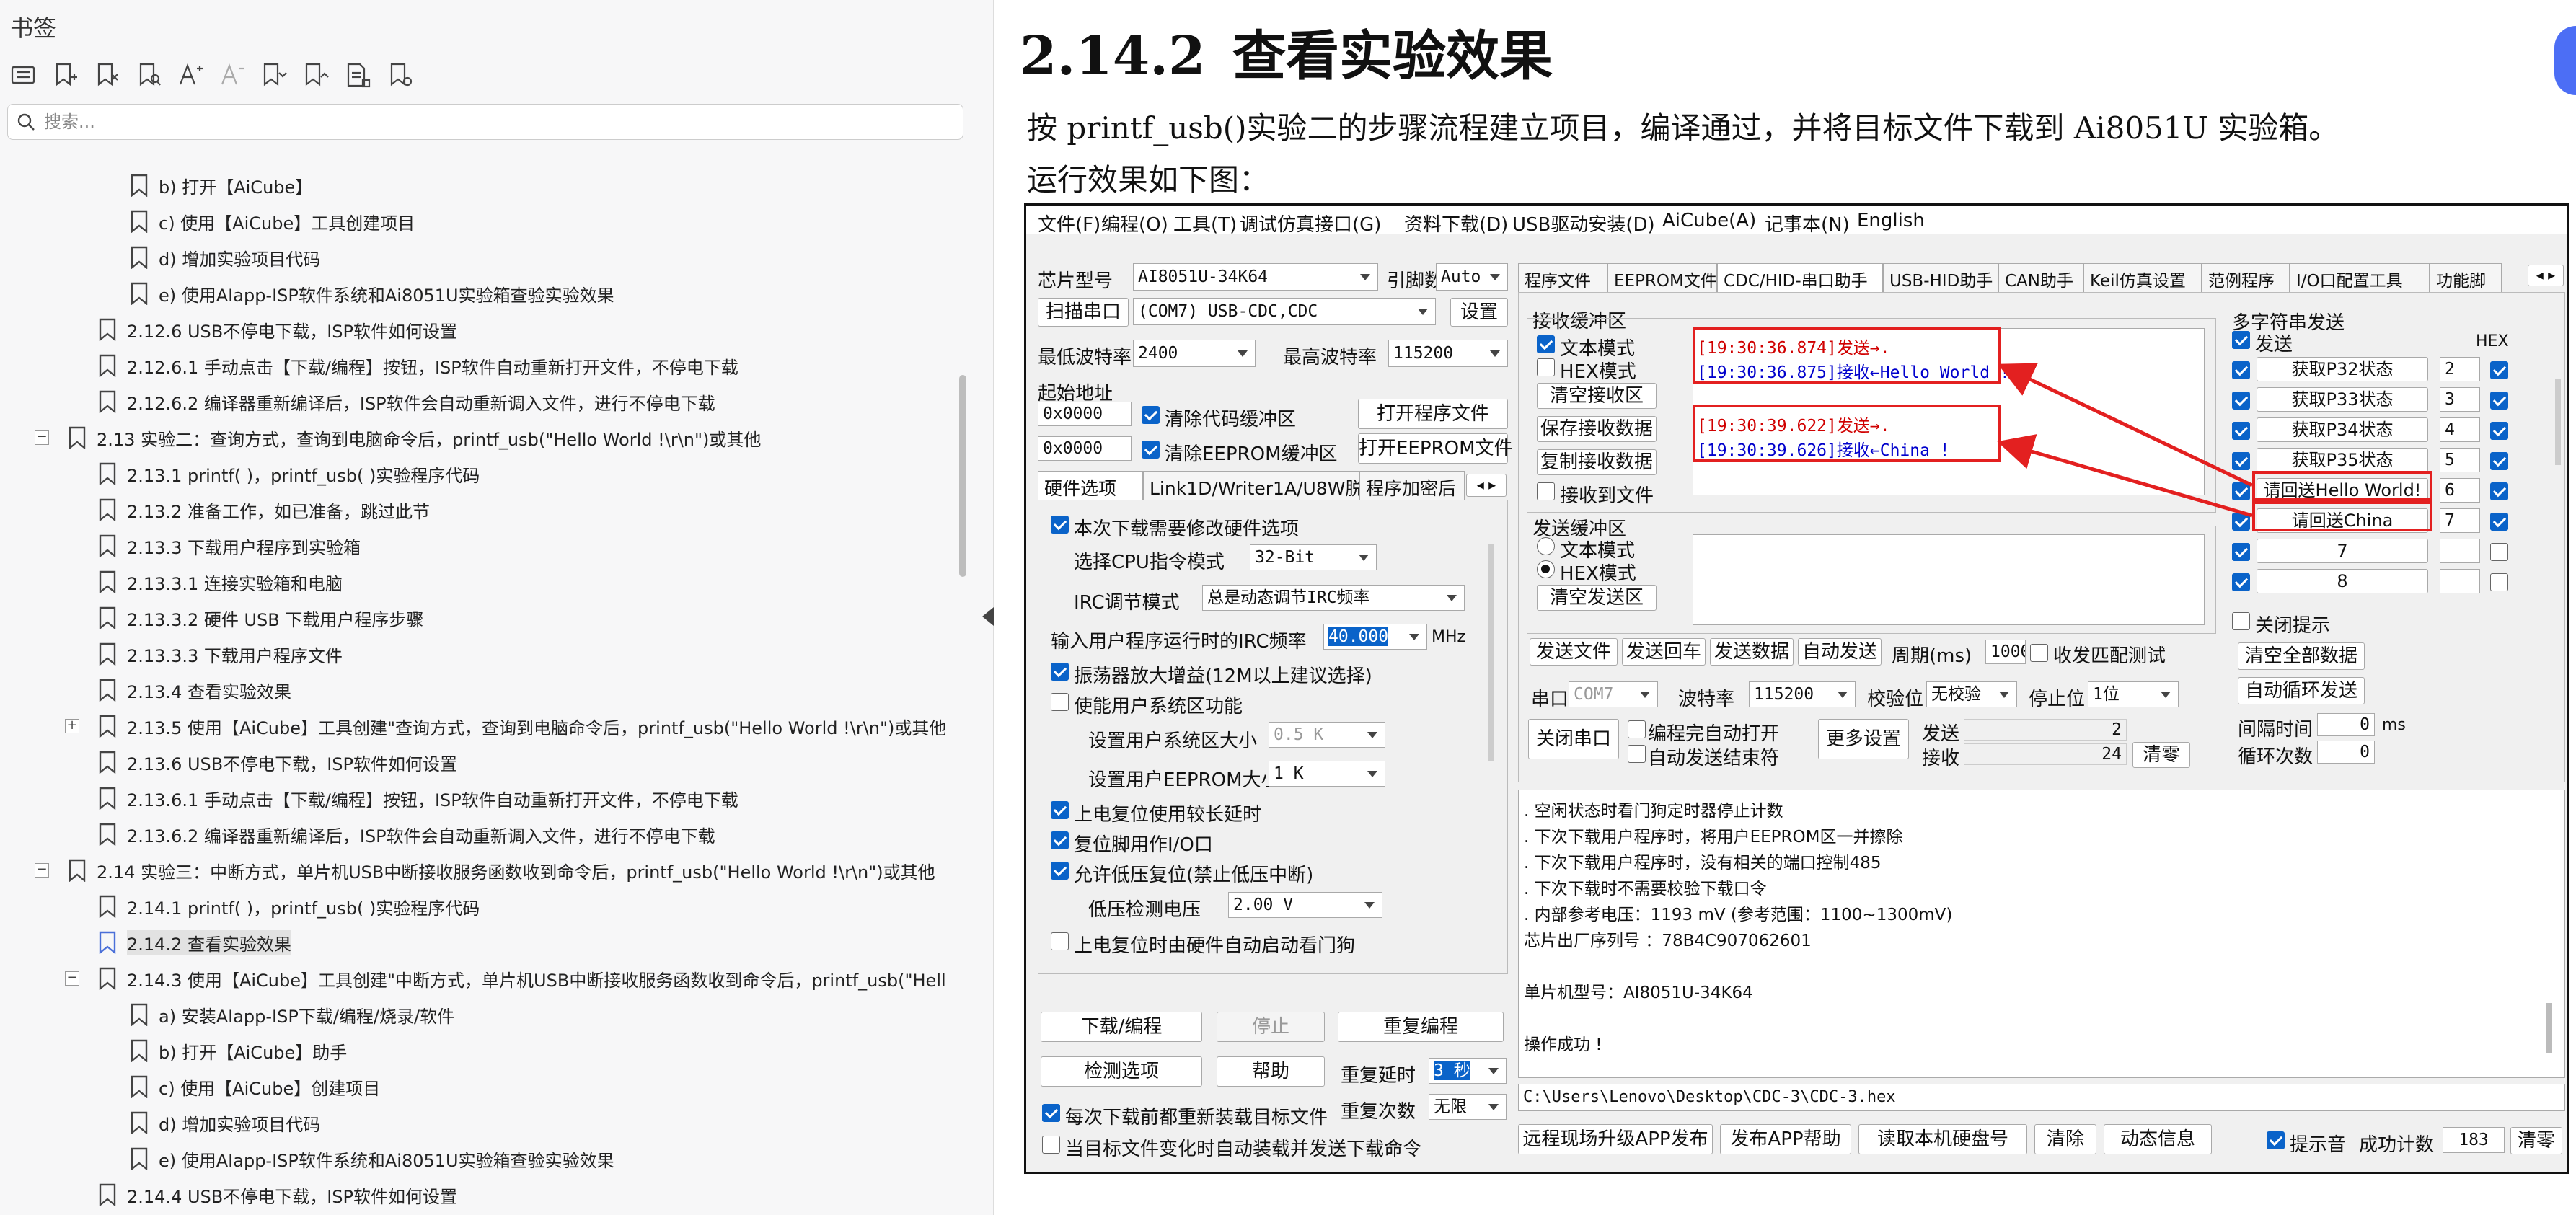 The image size is (2576, 1215). What do you see at coordinates (148, 75) in the screenshot?
I see `find-bookmark-icon` at bounding box center [148, 75].